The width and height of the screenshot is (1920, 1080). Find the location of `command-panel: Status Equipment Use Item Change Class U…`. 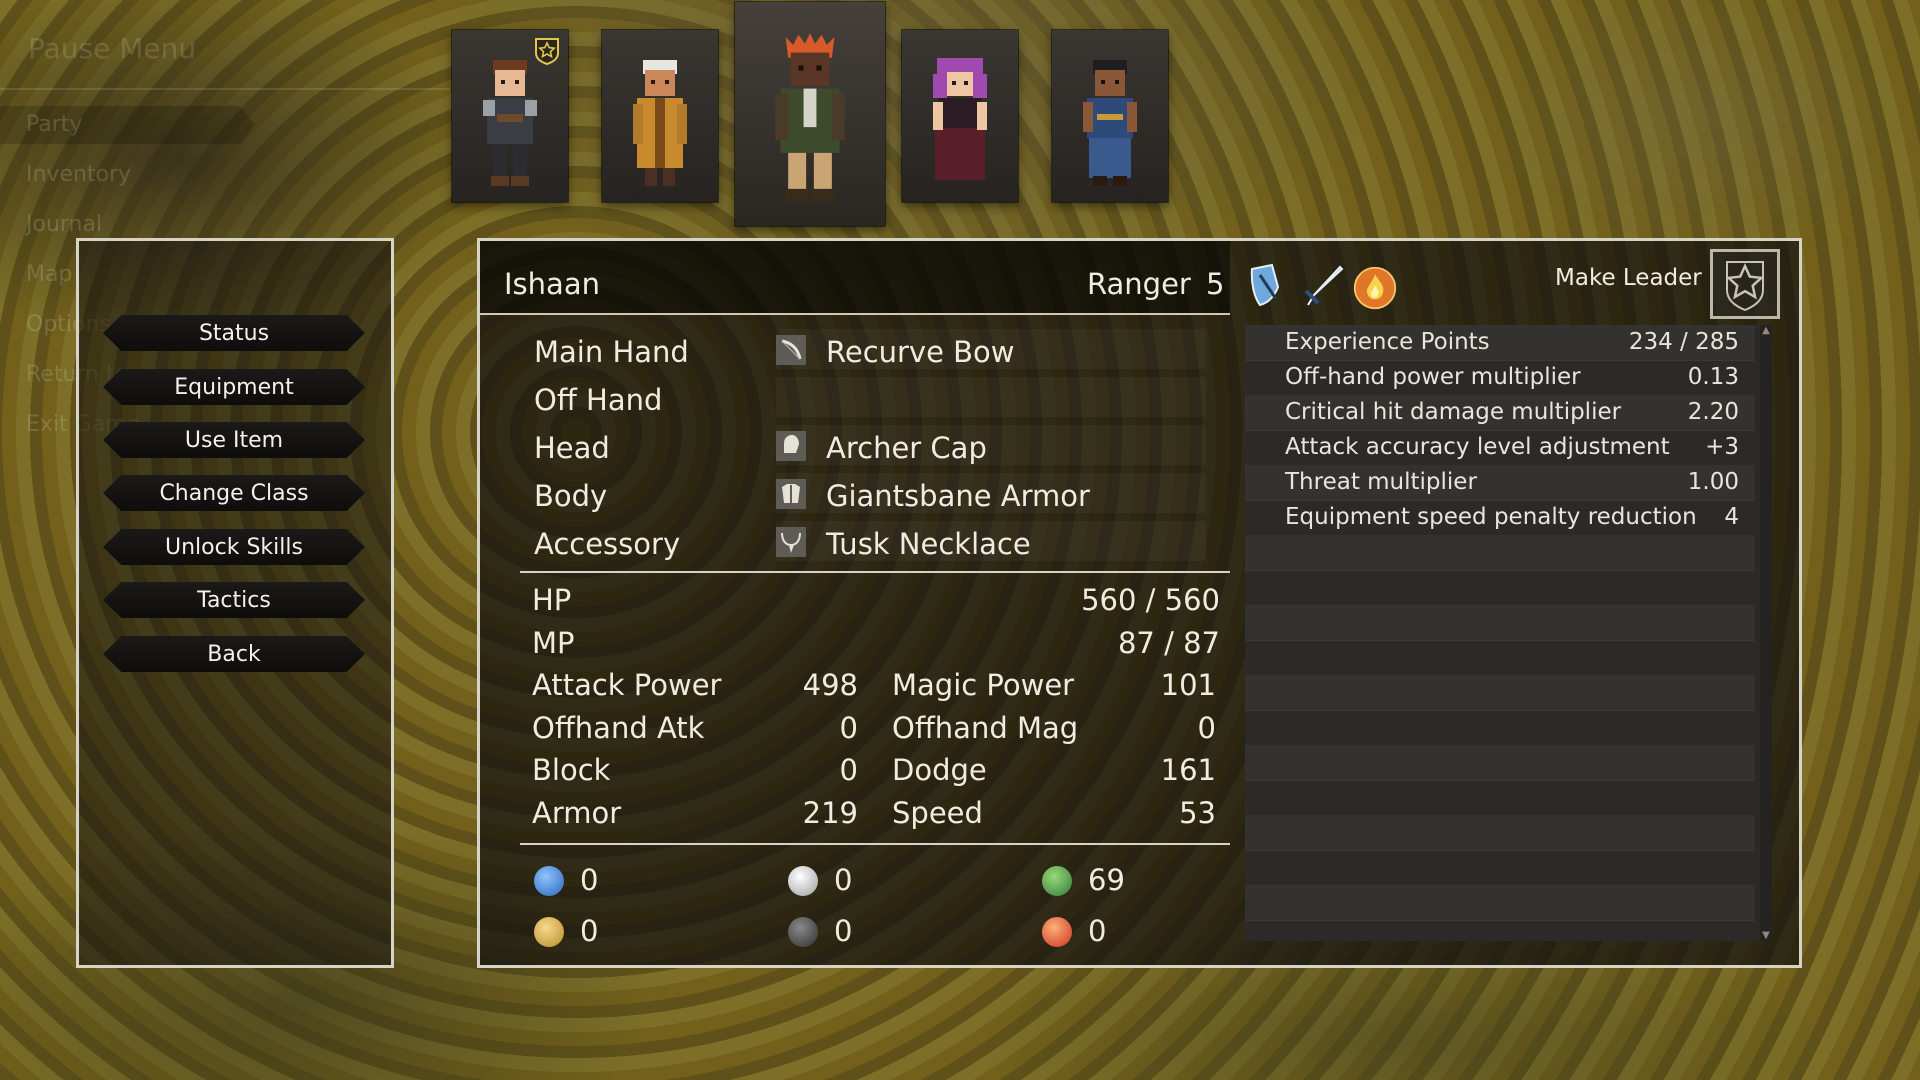

command-panel: Status Equipment Use Item Change Class U… is located at coordinates (235, 603).